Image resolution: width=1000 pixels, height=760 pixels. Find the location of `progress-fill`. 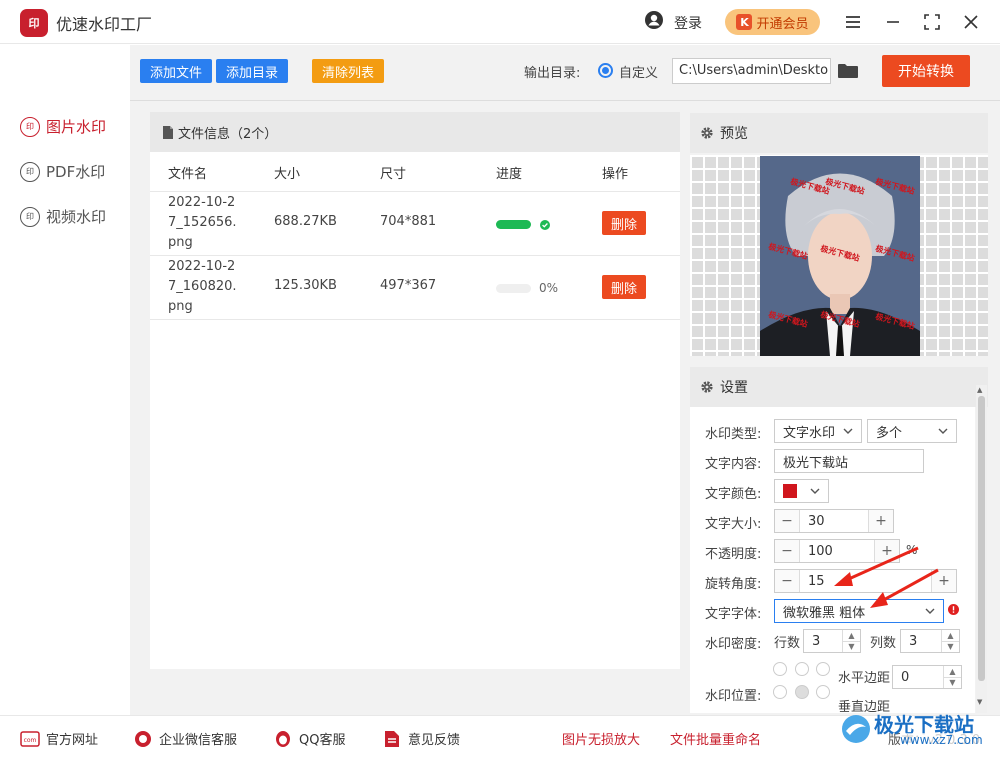

progress-fill is located at coordinates (513, 224).